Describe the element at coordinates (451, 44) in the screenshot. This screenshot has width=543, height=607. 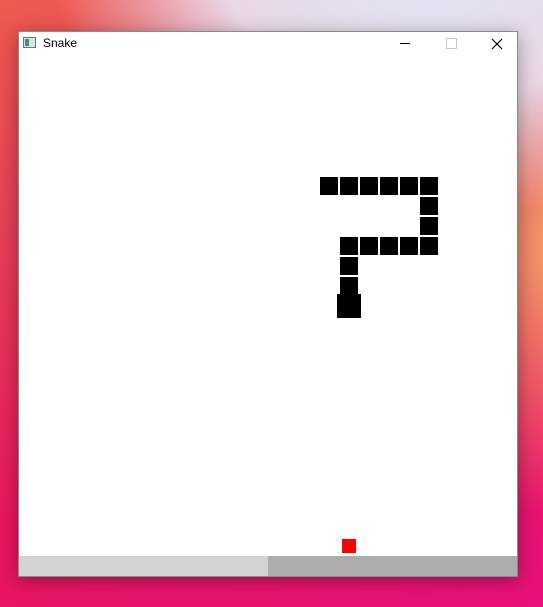
I see `maximize-icon` at that location.